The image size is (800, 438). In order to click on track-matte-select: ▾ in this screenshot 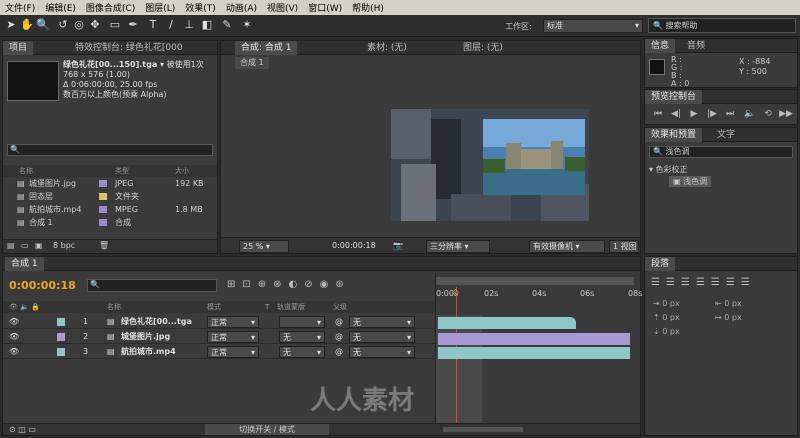, I will do `click(302, 322)`.